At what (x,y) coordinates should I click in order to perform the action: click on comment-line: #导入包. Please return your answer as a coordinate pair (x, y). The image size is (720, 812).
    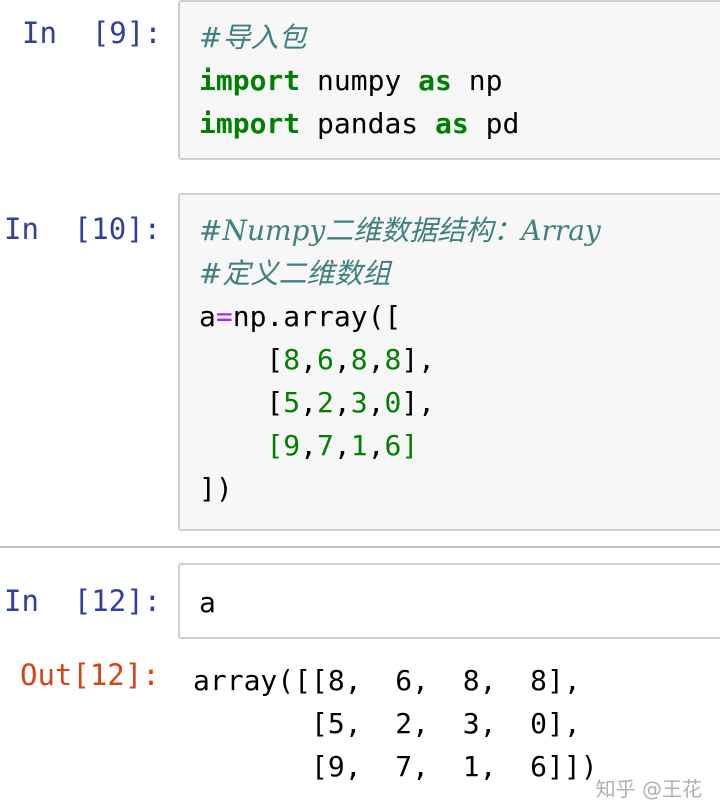
    Looking at the image, I should click on (253, 37).